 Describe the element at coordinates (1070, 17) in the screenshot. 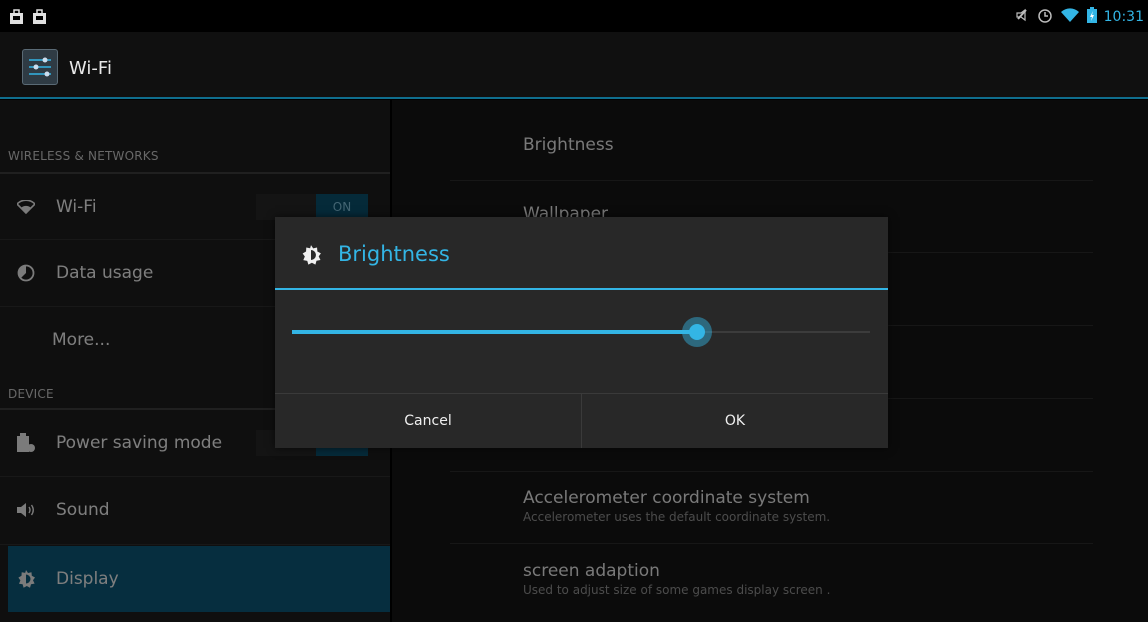

I see `wifi-signal-icon` at that location.